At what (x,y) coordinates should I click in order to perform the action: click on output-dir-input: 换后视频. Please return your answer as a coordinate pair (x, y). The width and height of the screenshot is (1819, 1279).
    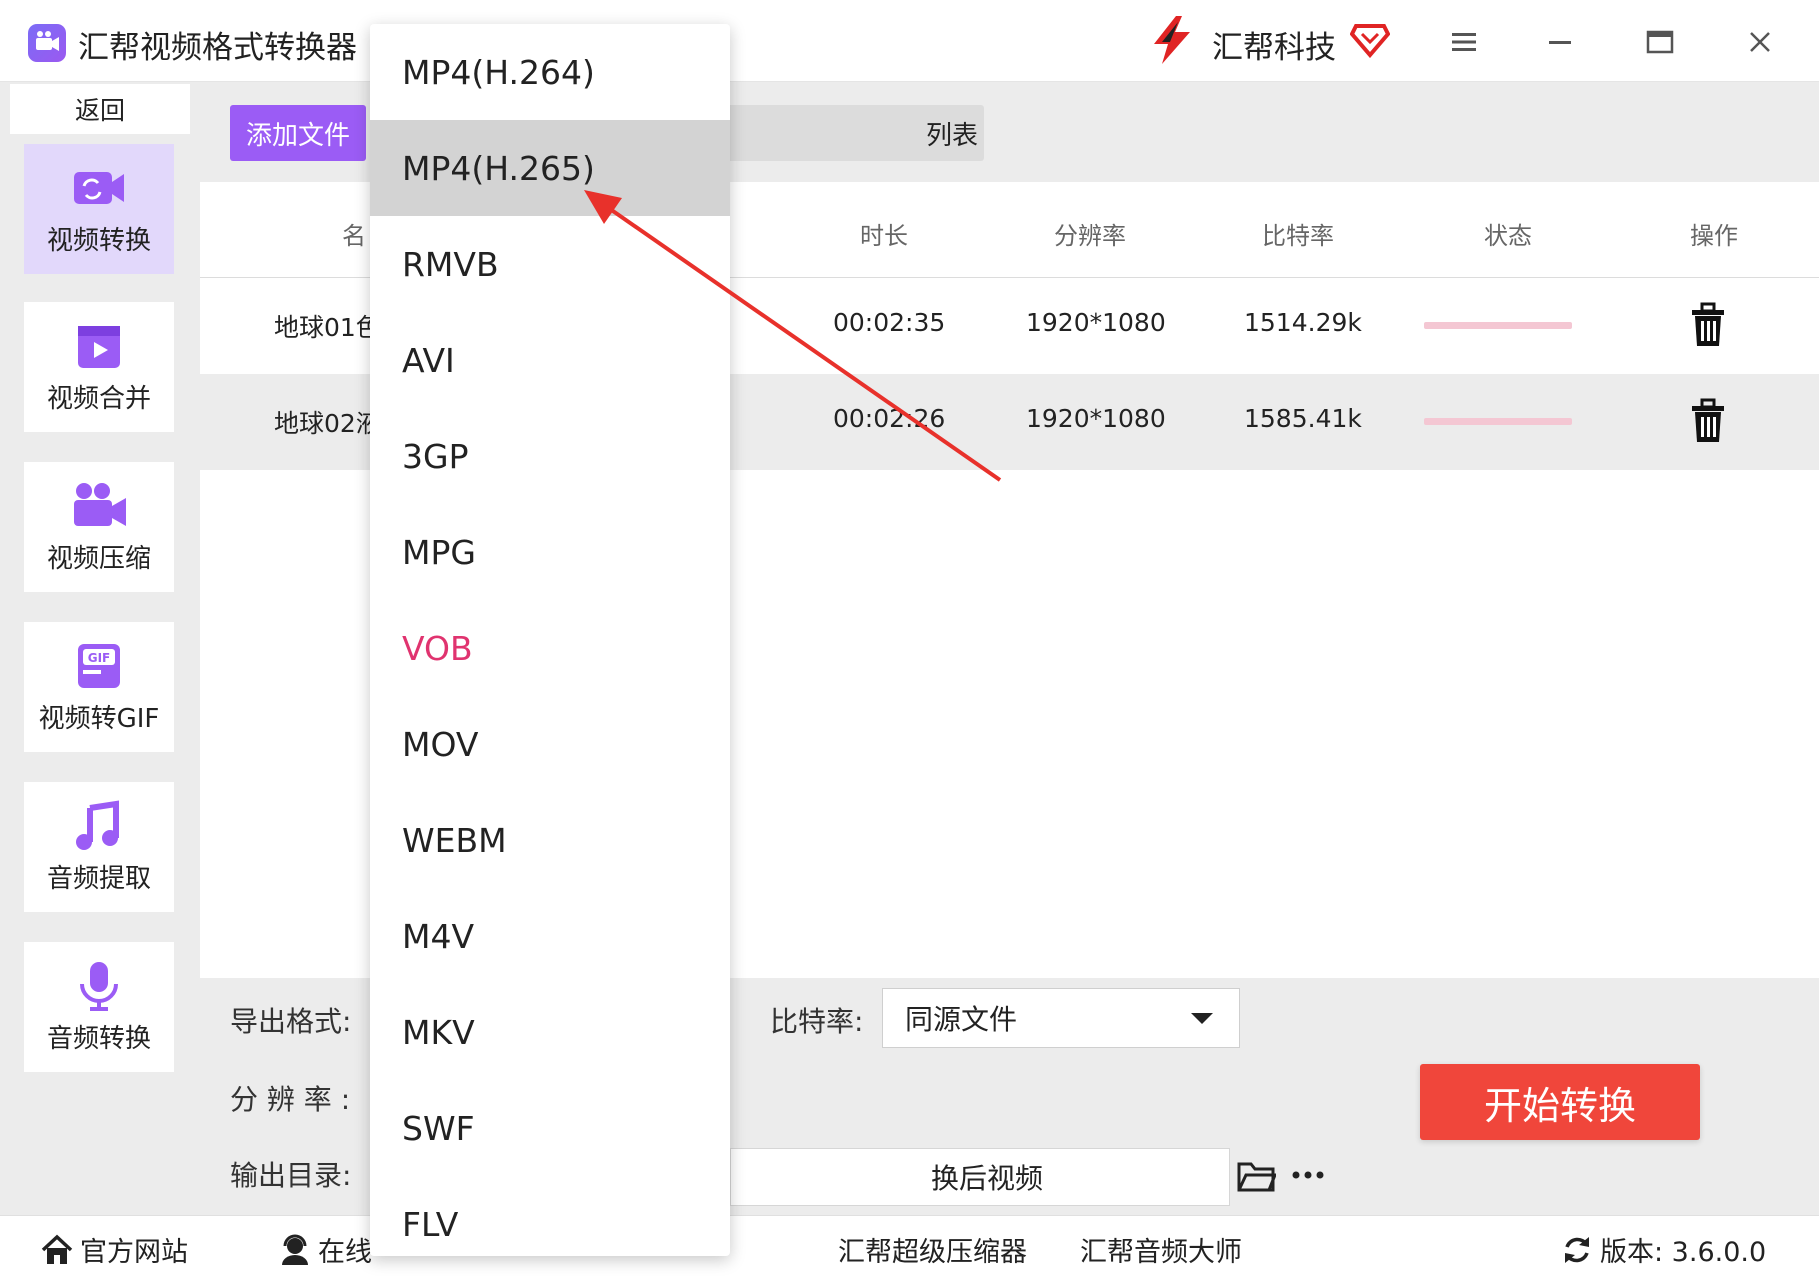
    Looking at the image, I should click on (980, 1177).